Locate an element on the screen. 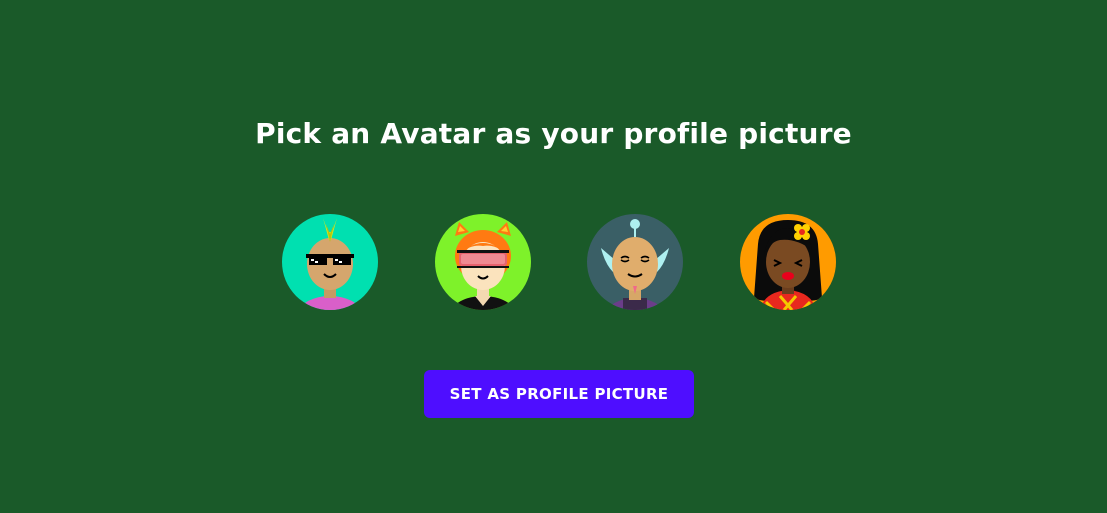 The width and height of the screenshot is (1107, 513). set-profile-picture-button: SET AS PROFILE PICTURE is located at coordinates (559, 394).